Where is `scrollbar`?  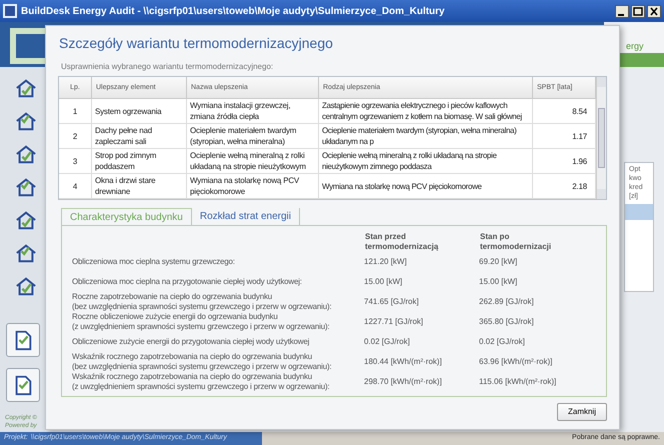 scrollbar is located at coordinates (601, 138).